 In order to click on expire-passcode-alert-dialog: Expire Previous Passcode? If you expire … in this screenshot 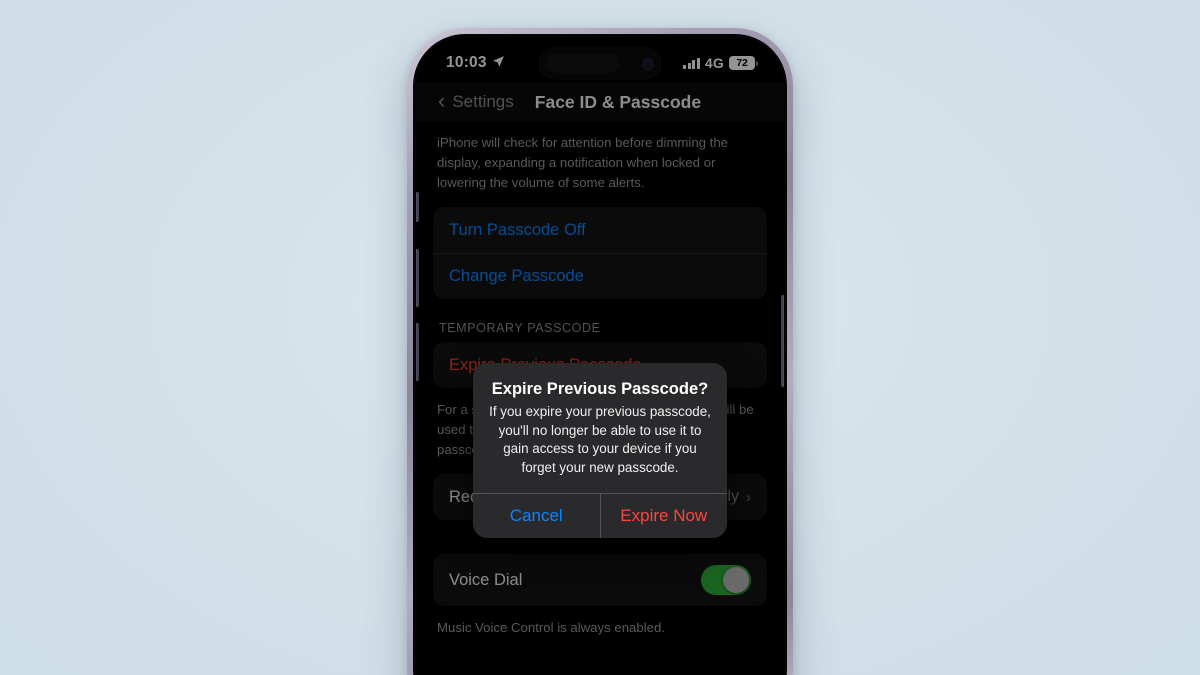, I will do `click(600, 450)`.